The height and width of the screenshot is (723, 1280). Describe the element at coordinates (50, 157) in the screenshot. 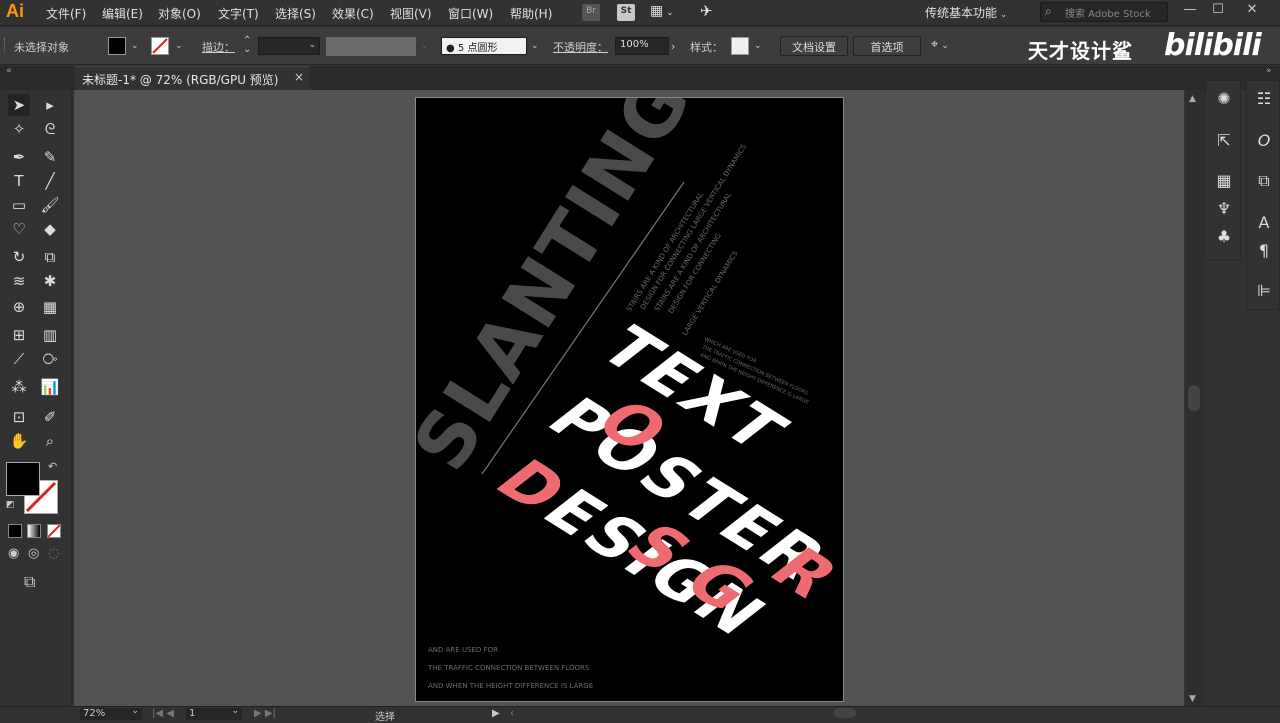

I see `curvature-tool-icon: ✎` at that location.